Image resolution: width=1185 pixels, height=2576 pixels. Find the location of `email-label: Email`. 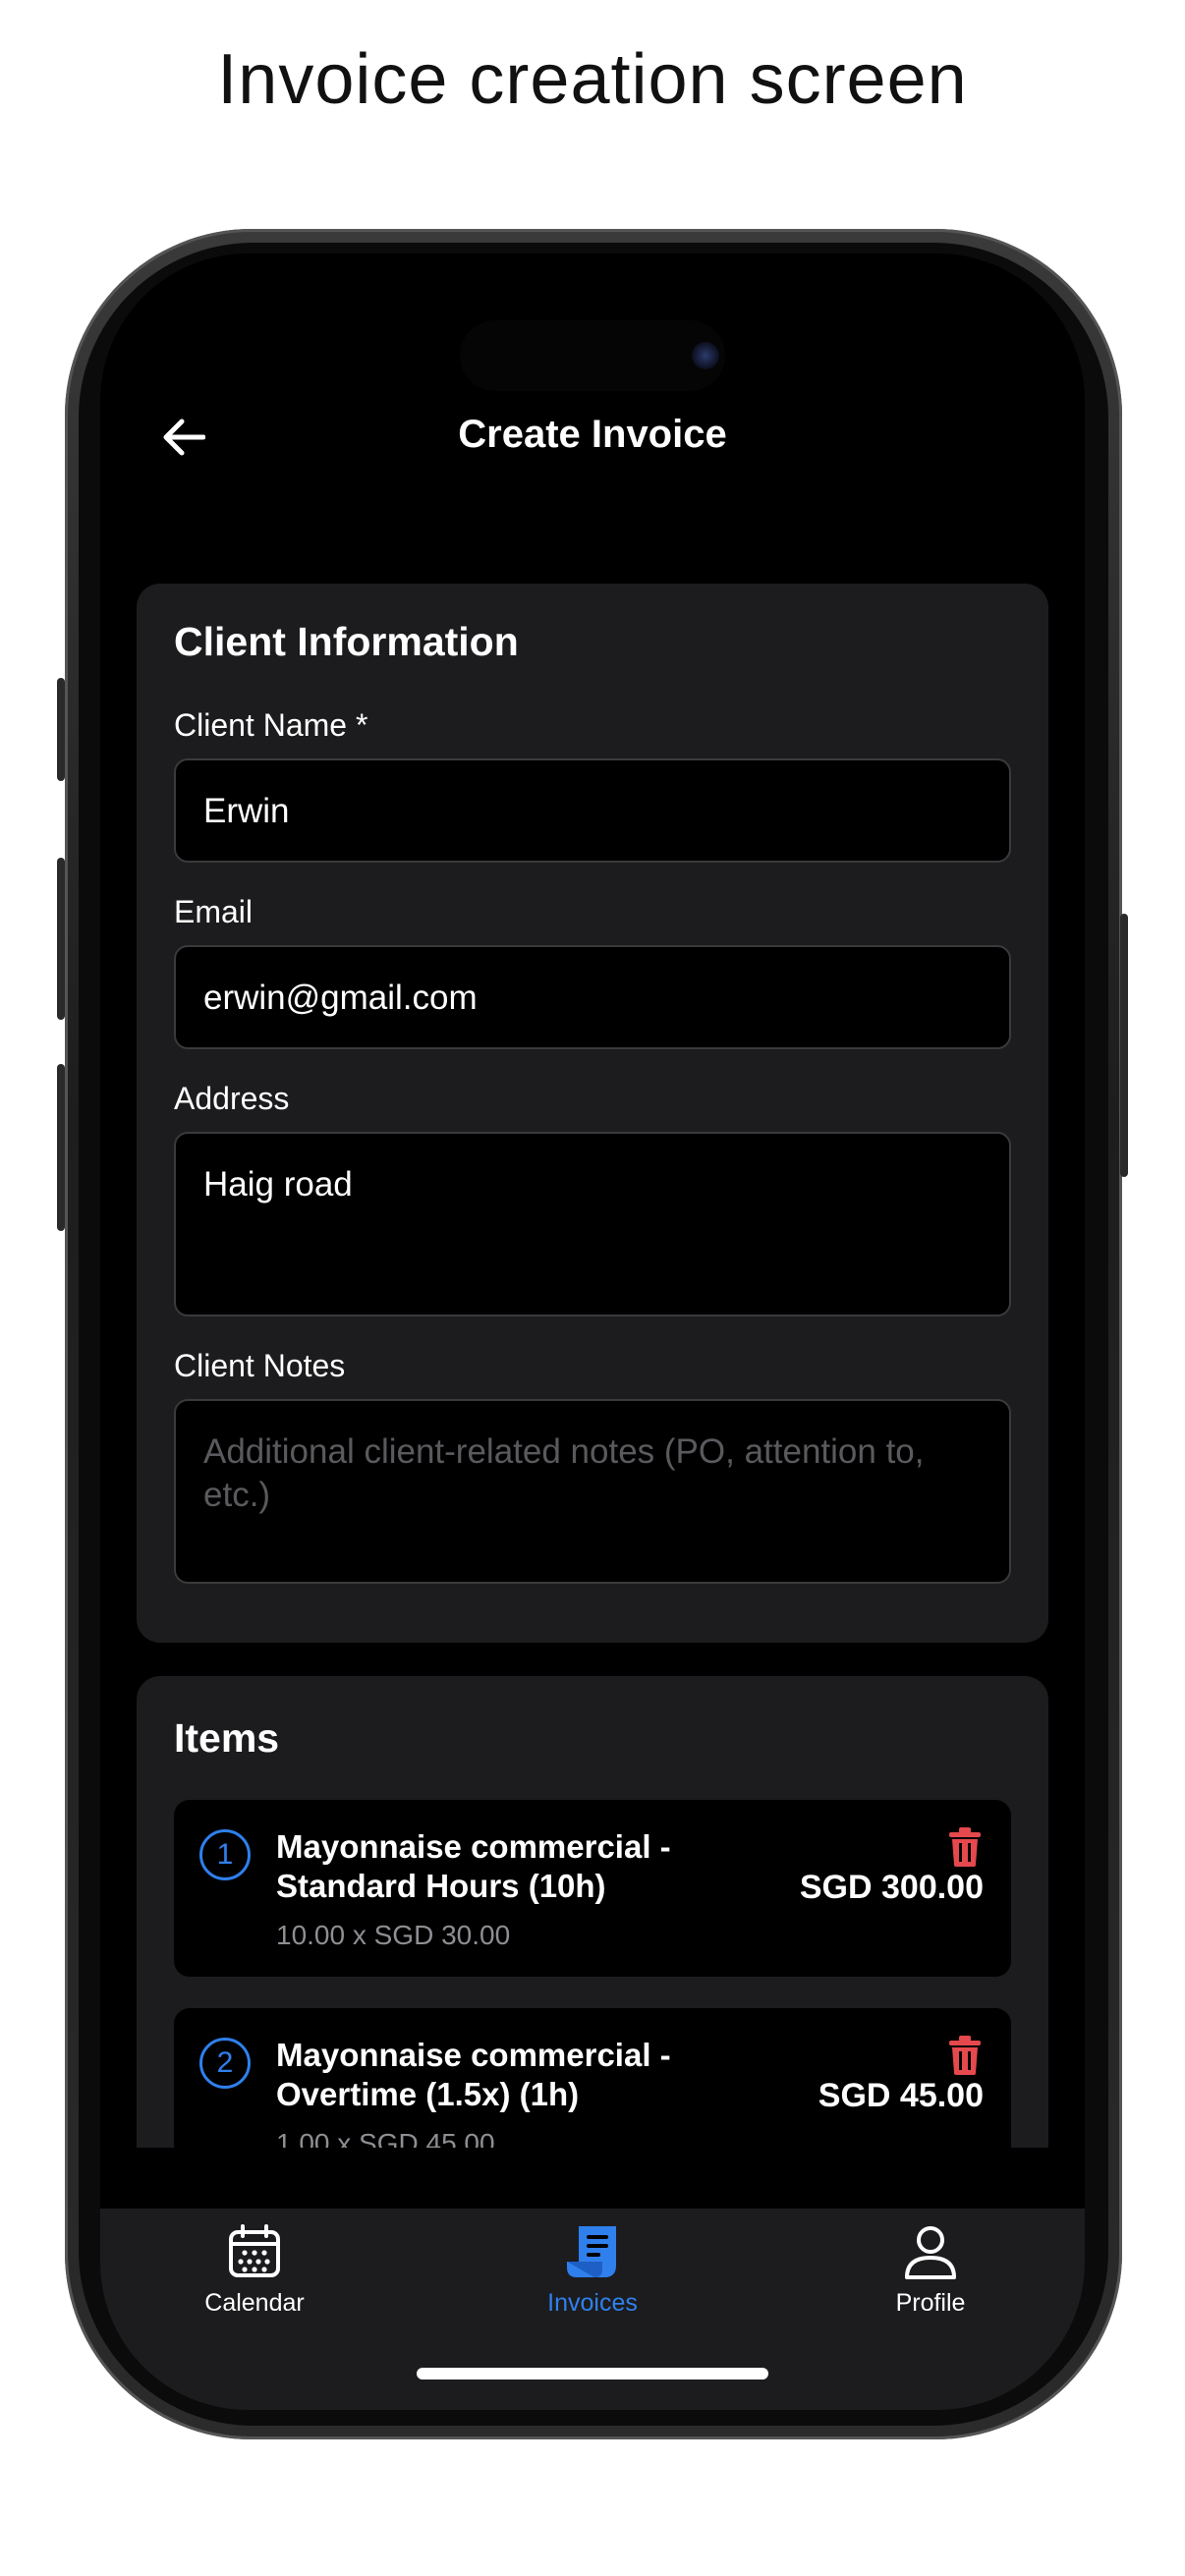

email-label: Email is located at coordinates (214, 911).